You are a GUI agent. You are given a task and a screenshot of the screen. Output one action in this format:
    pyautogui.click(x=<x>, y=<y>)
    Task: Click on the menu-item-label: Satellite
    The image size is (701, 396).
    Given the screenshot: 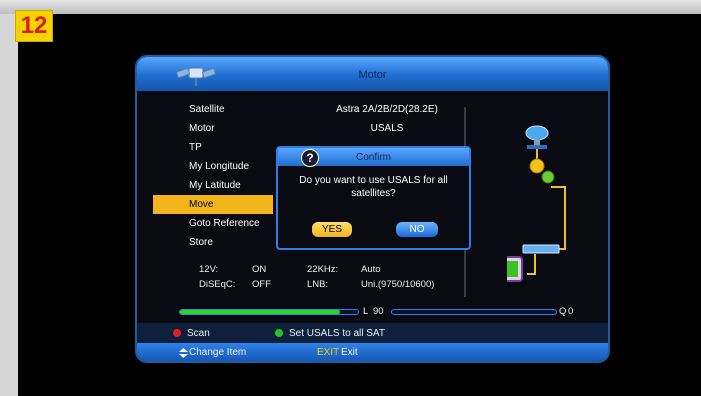 What is the action you would take?
    pyautogui.click(x=207, y=109)
    